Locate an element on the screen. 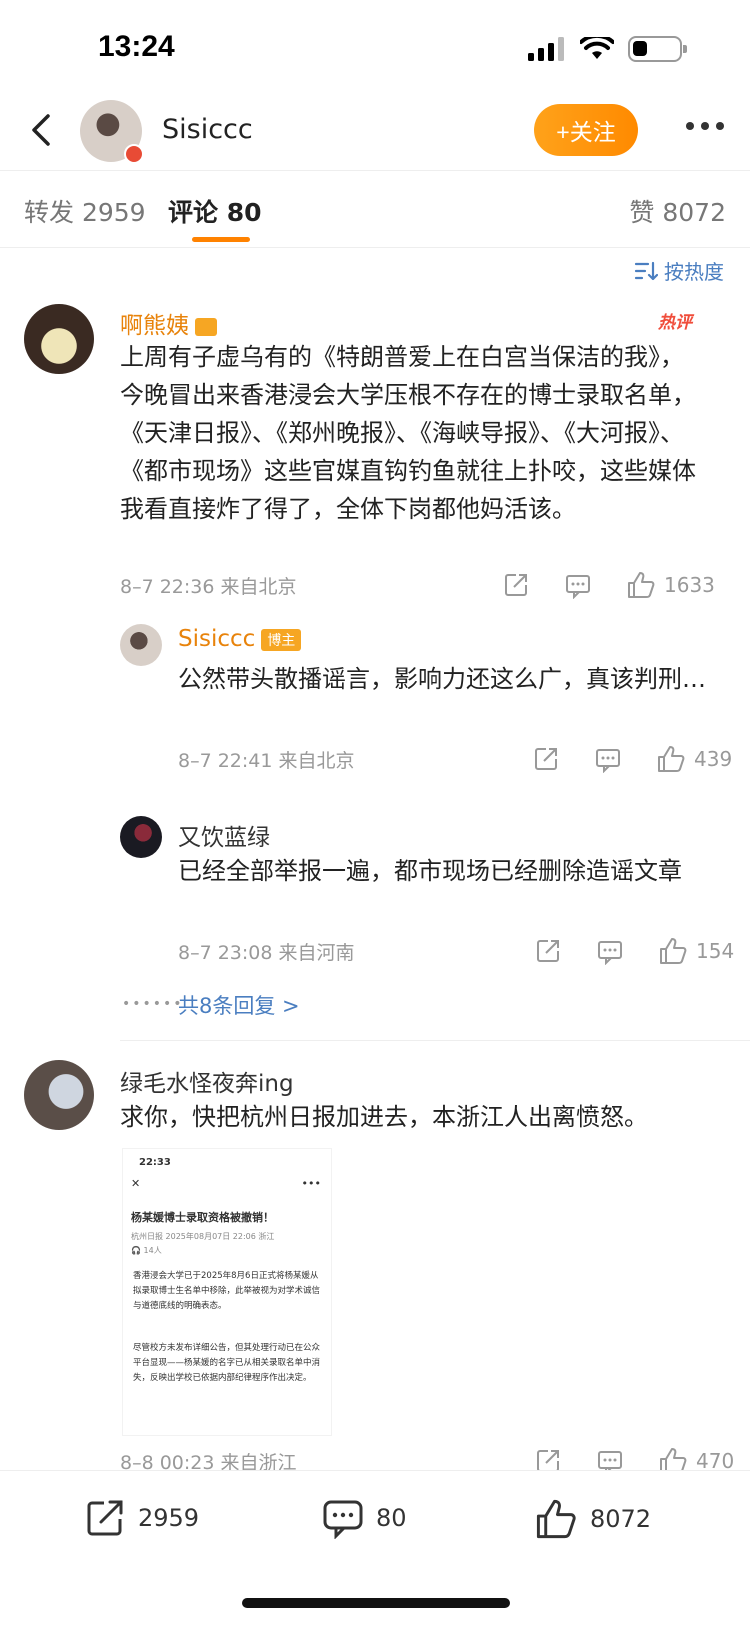 The image size is (750, 1626). like-post-button: 8072 is located at coordinates (592, 1519).